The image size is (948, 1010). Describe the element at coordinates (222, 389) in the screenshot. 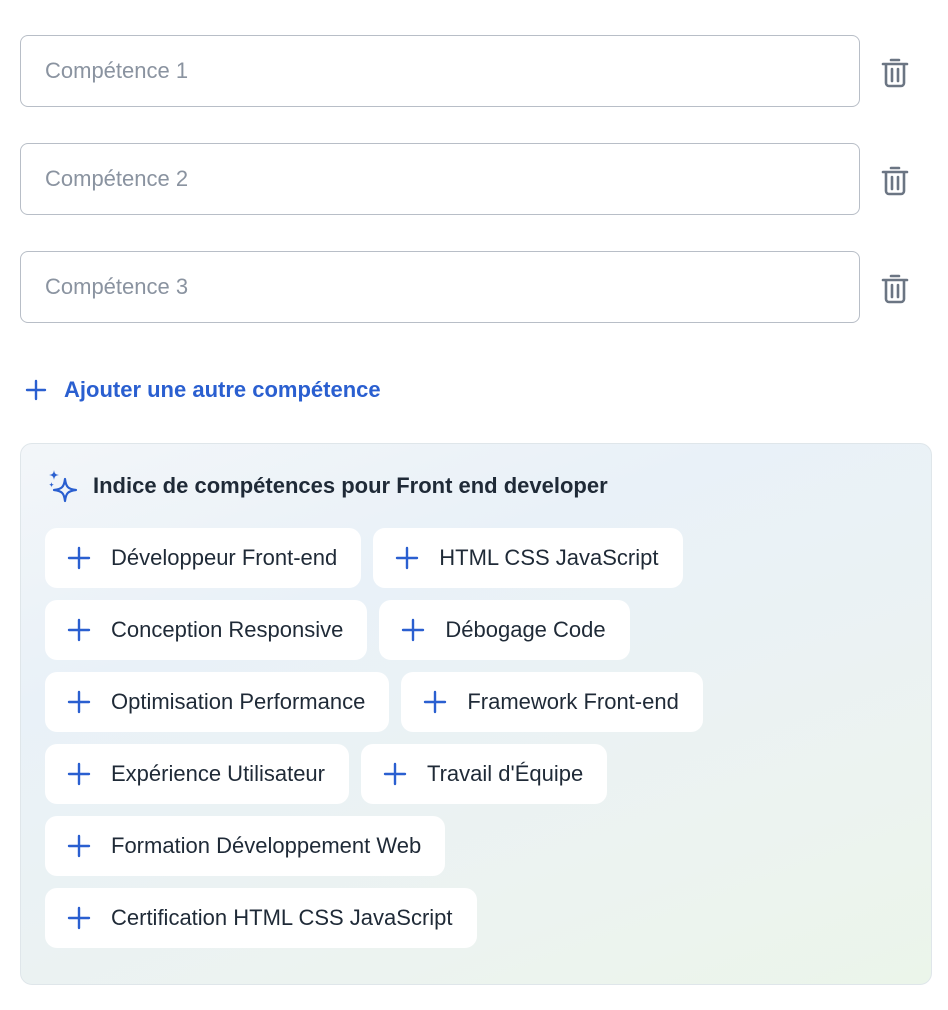

I see `add-skill-label: Ajouter une autre compétence` at that location.